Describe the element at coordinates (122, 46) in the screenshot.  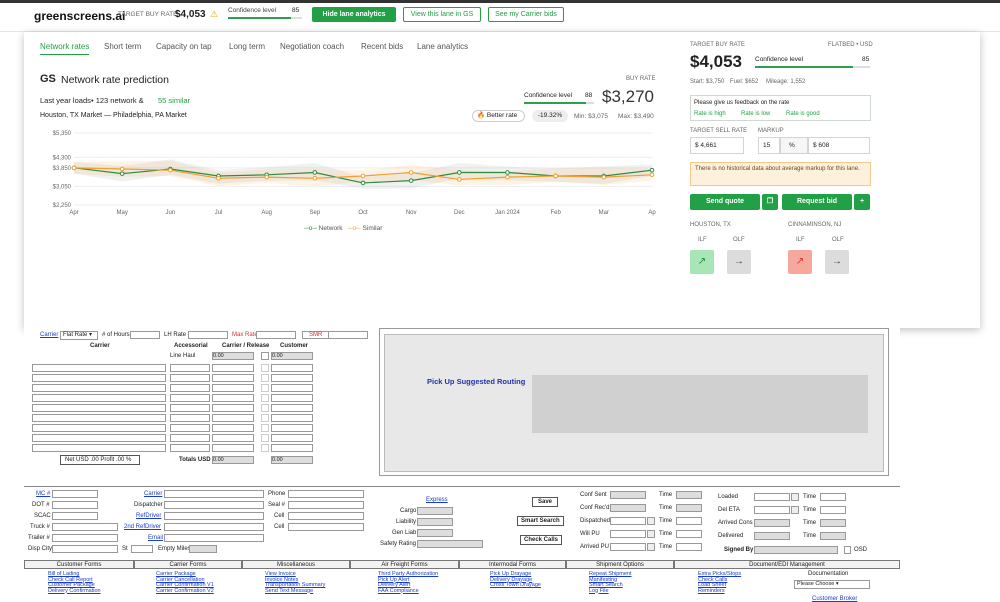
I see `tab-short-term: Short term` at that location.